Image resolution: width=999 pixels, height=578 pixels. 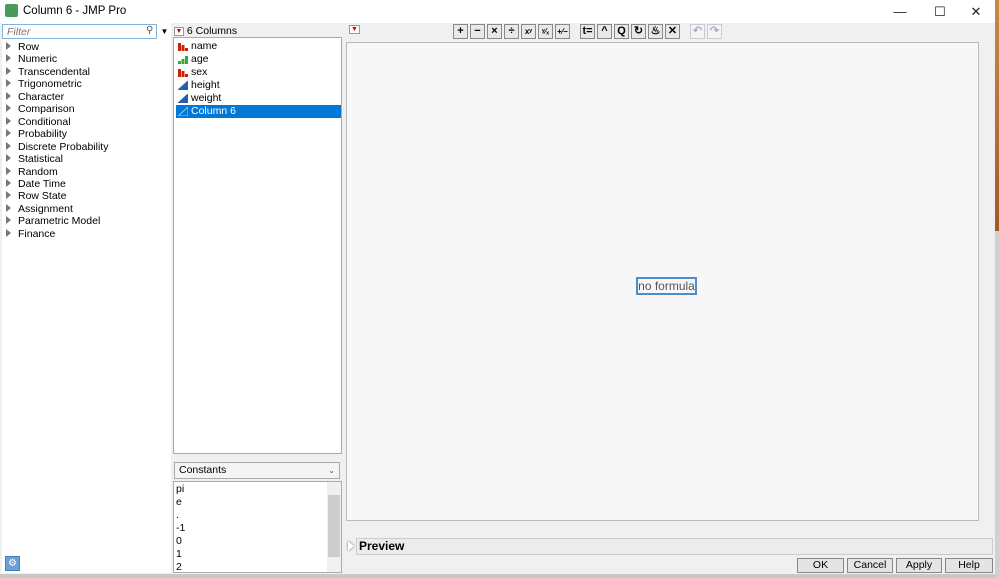 I want to click on column-item: sex, so click(x=258, y=72).